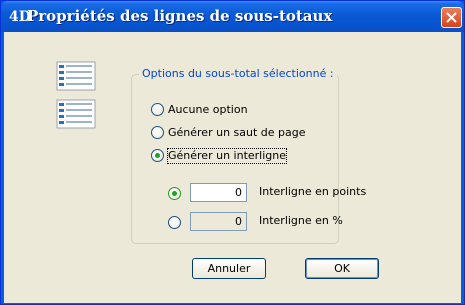  What do you see at coordinates (313, 191) in the screenshot?
I see `spacing-points-label: Interligne en points` at bounding box center [313, 191].